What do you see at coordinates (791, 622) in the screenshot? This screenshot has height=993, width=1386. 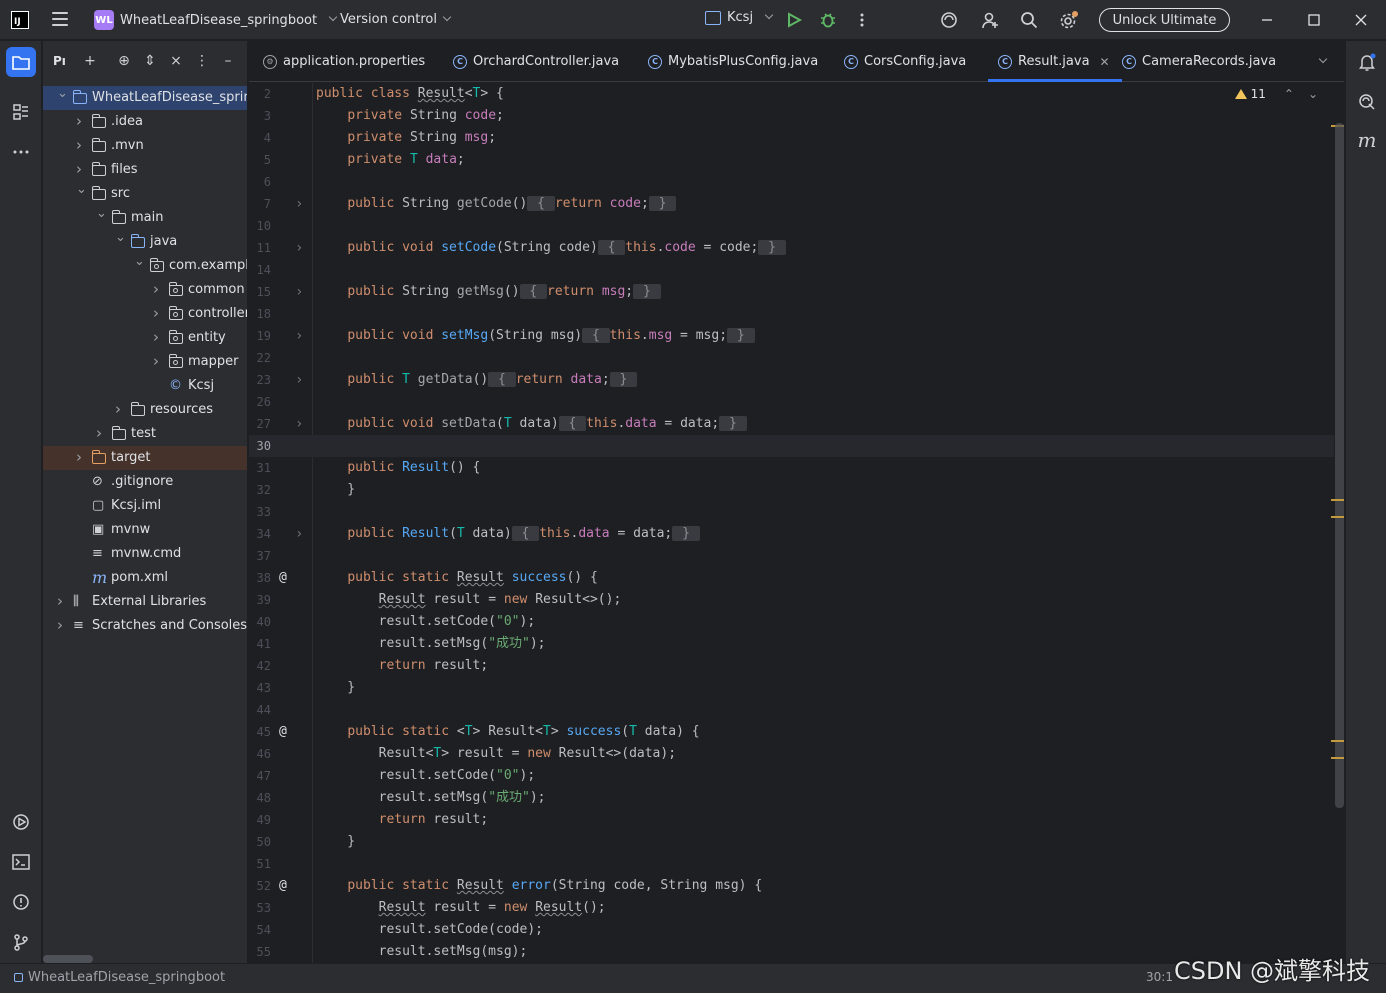 I see `code-line: 40 result.setCode("0");` at bounding box center [791, 622].